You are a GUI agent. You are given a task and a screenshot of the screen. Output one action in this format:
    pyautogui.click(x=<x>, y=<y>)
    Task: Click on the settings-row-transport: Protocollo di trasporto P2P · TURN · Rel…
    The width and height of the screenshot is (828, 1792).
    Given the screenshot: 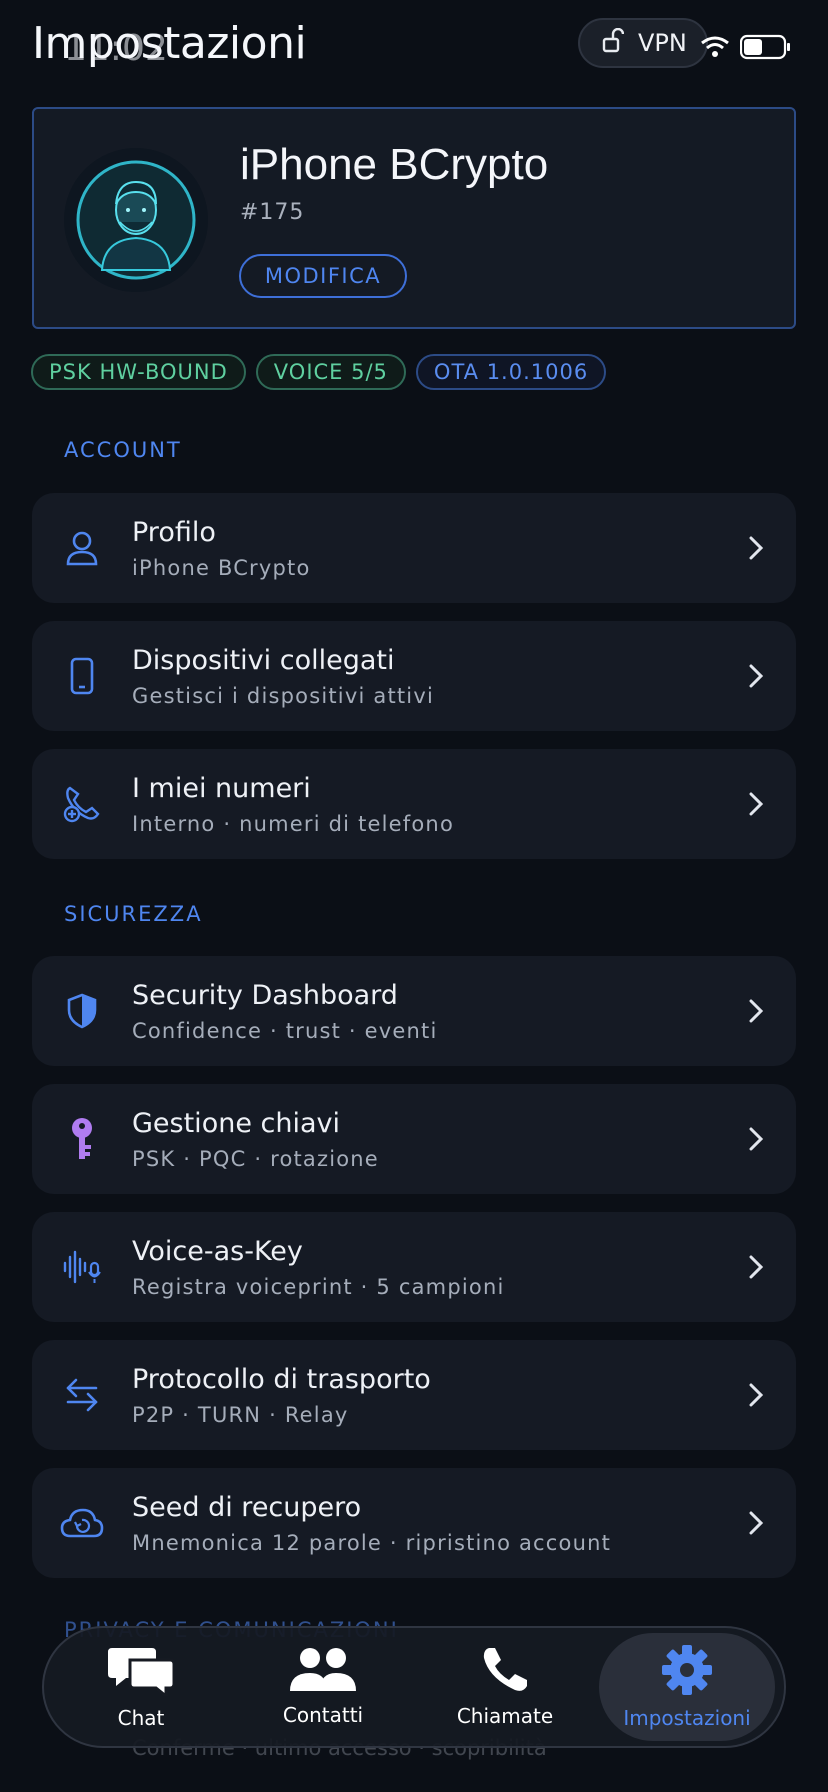 What is the action you would take?
    pyautogui.click(x=414, y=1395)
    